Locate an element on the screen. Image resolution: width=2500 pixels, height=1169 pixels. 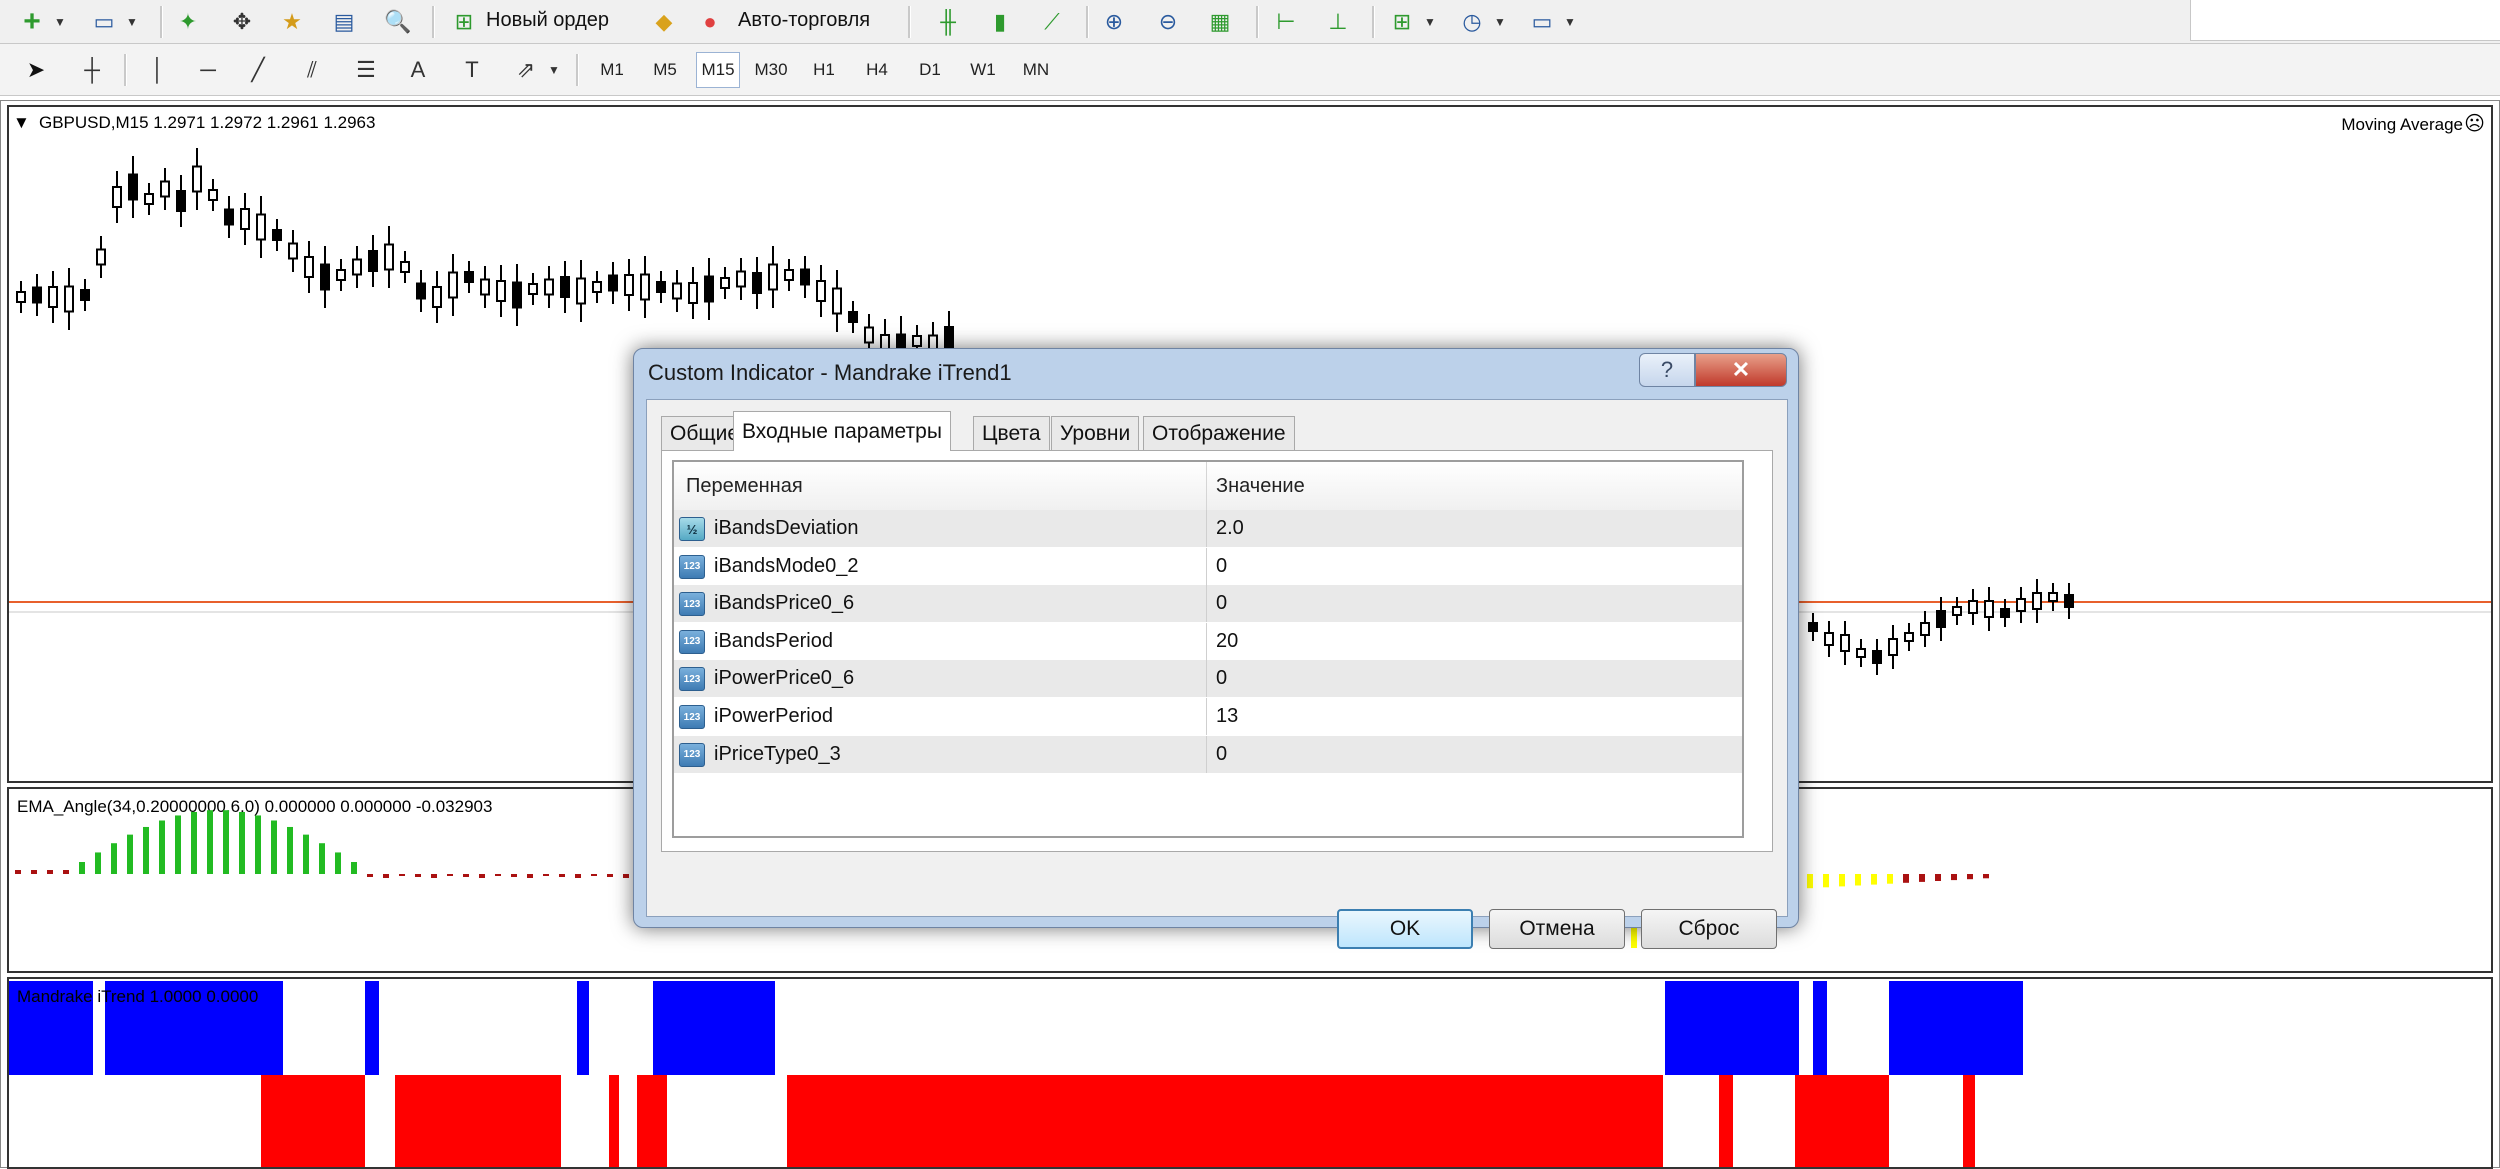
vertical-line-icon: │ is located at coordinates (158, 70).